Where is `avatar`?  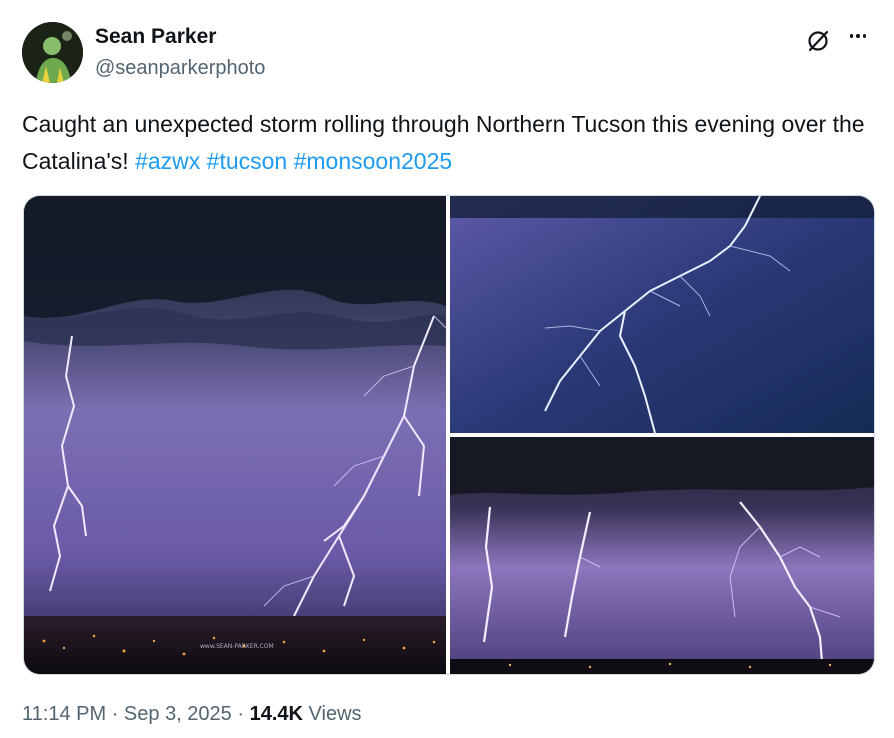
avatar is located at coordinates (52, 52).